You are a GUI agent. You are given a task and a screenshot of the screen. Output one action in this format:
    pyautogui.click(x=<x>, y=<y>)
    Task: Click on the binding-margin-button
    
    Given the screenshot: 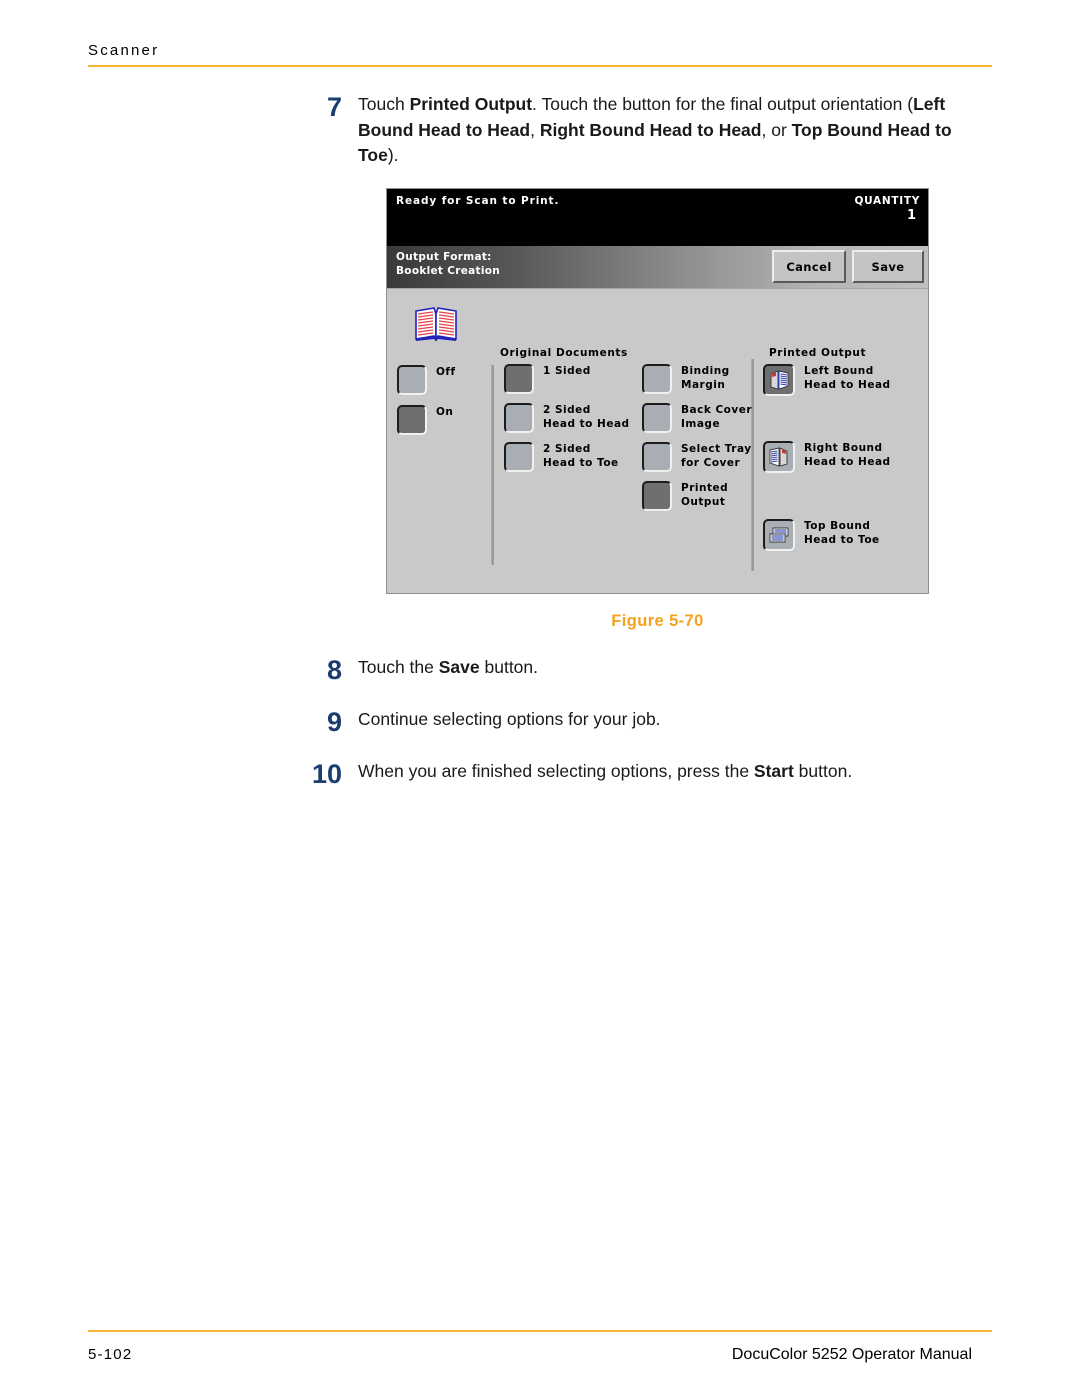 What is the action you would take?
    pyautogui.click(x=657, y=379)
    